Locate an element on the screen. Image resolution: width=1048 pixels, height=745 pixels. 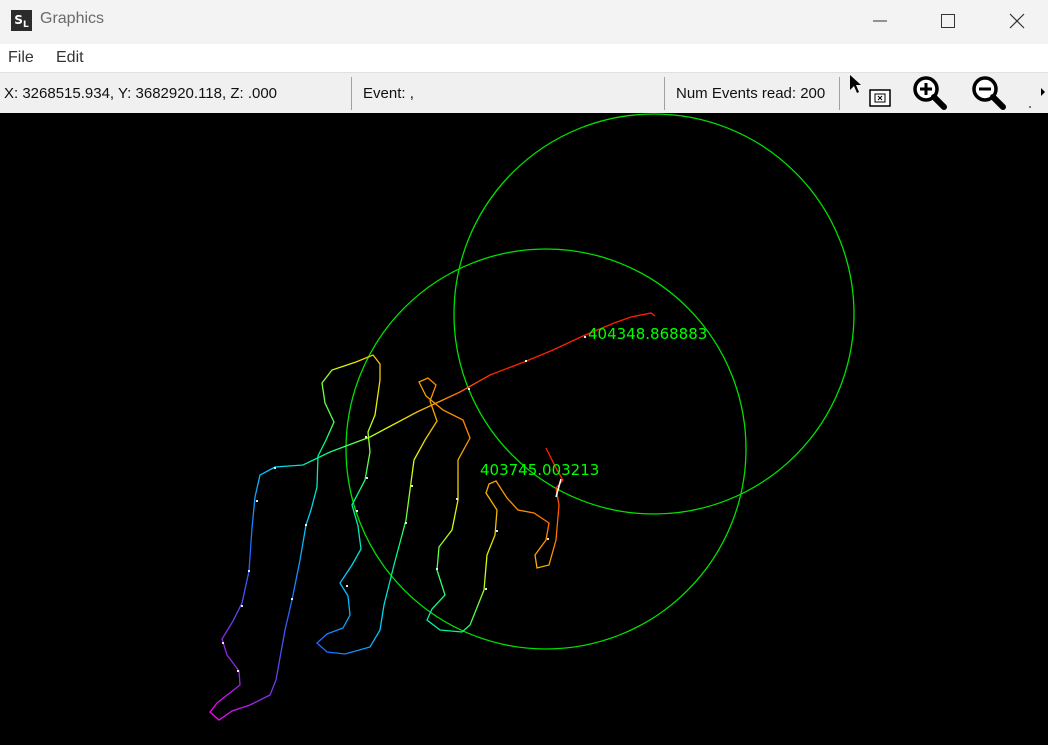
range-label: 403745.003213 is located at coordinates (539, 470).